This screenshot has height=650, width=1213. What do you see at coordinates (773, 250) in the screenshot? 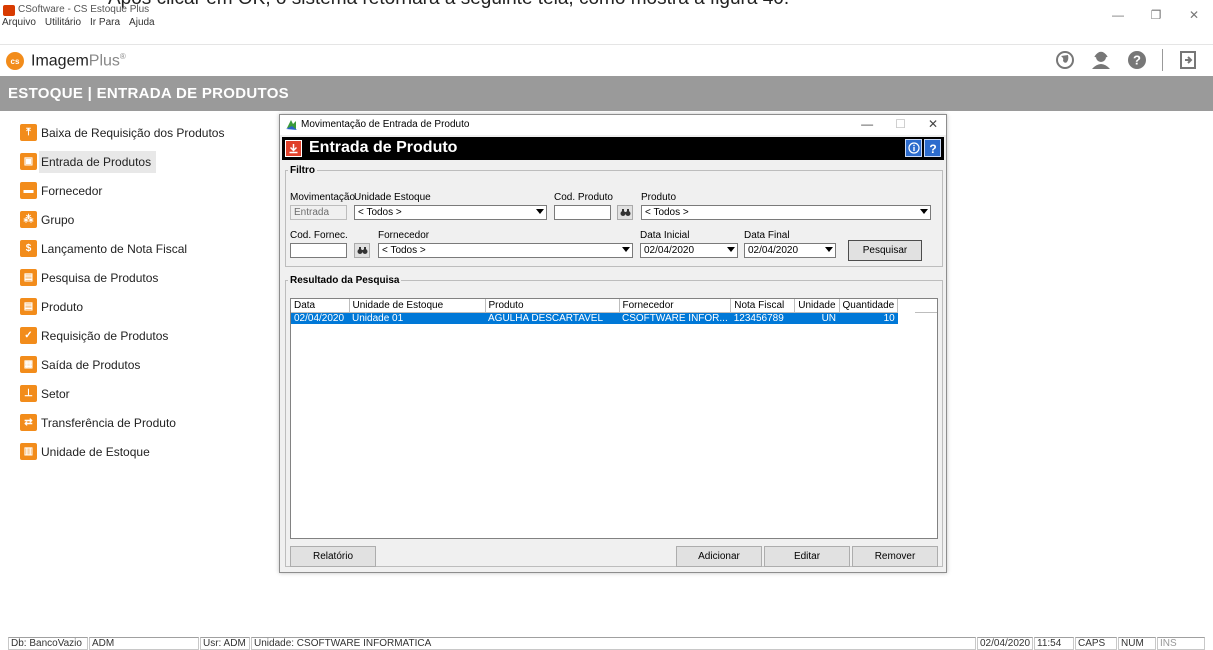
I see `data-final-value: 02/04/2020` at bounding box center [773, 250].